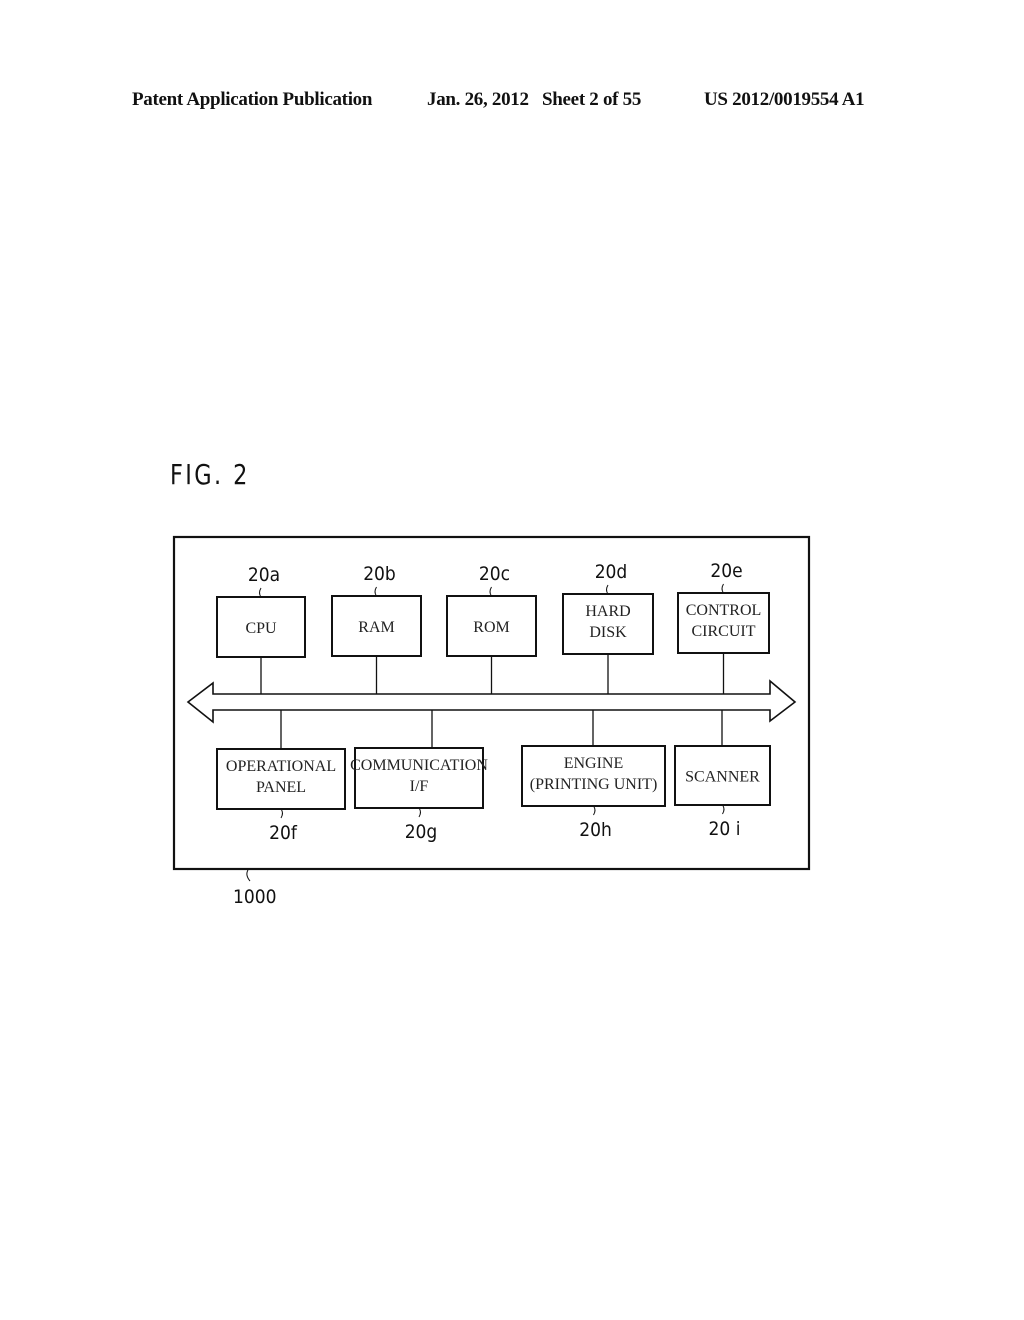 The height and width of the screenshot is (1320, 1024). Describe the element at coordinates (594, 763) in the screenshot. I see `component-label: ENGINE` at that location.